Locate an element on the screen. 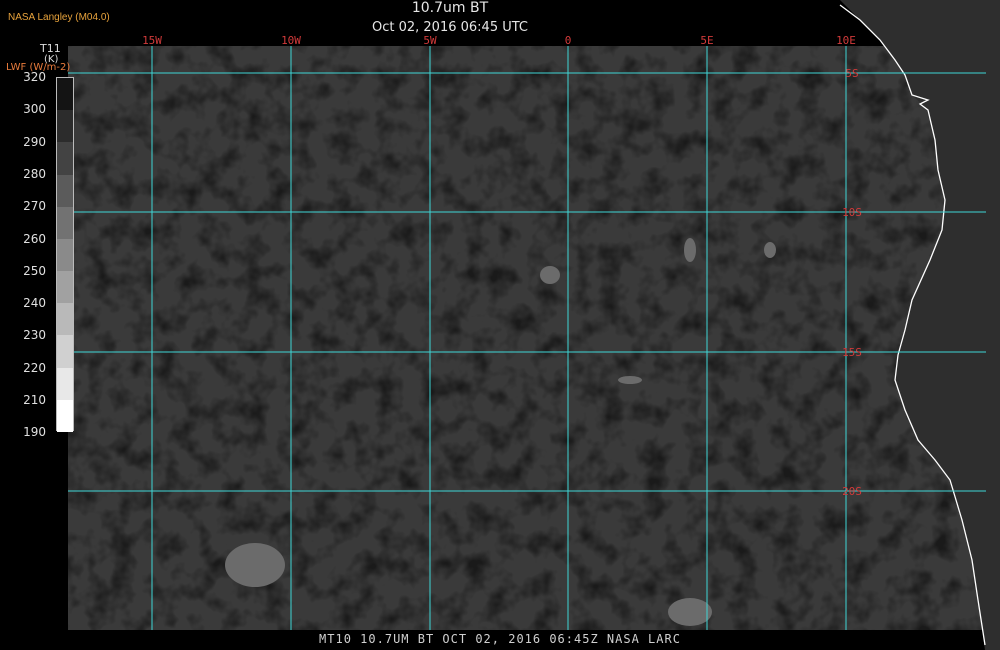  colorbar is located at coordinates (65, 255).